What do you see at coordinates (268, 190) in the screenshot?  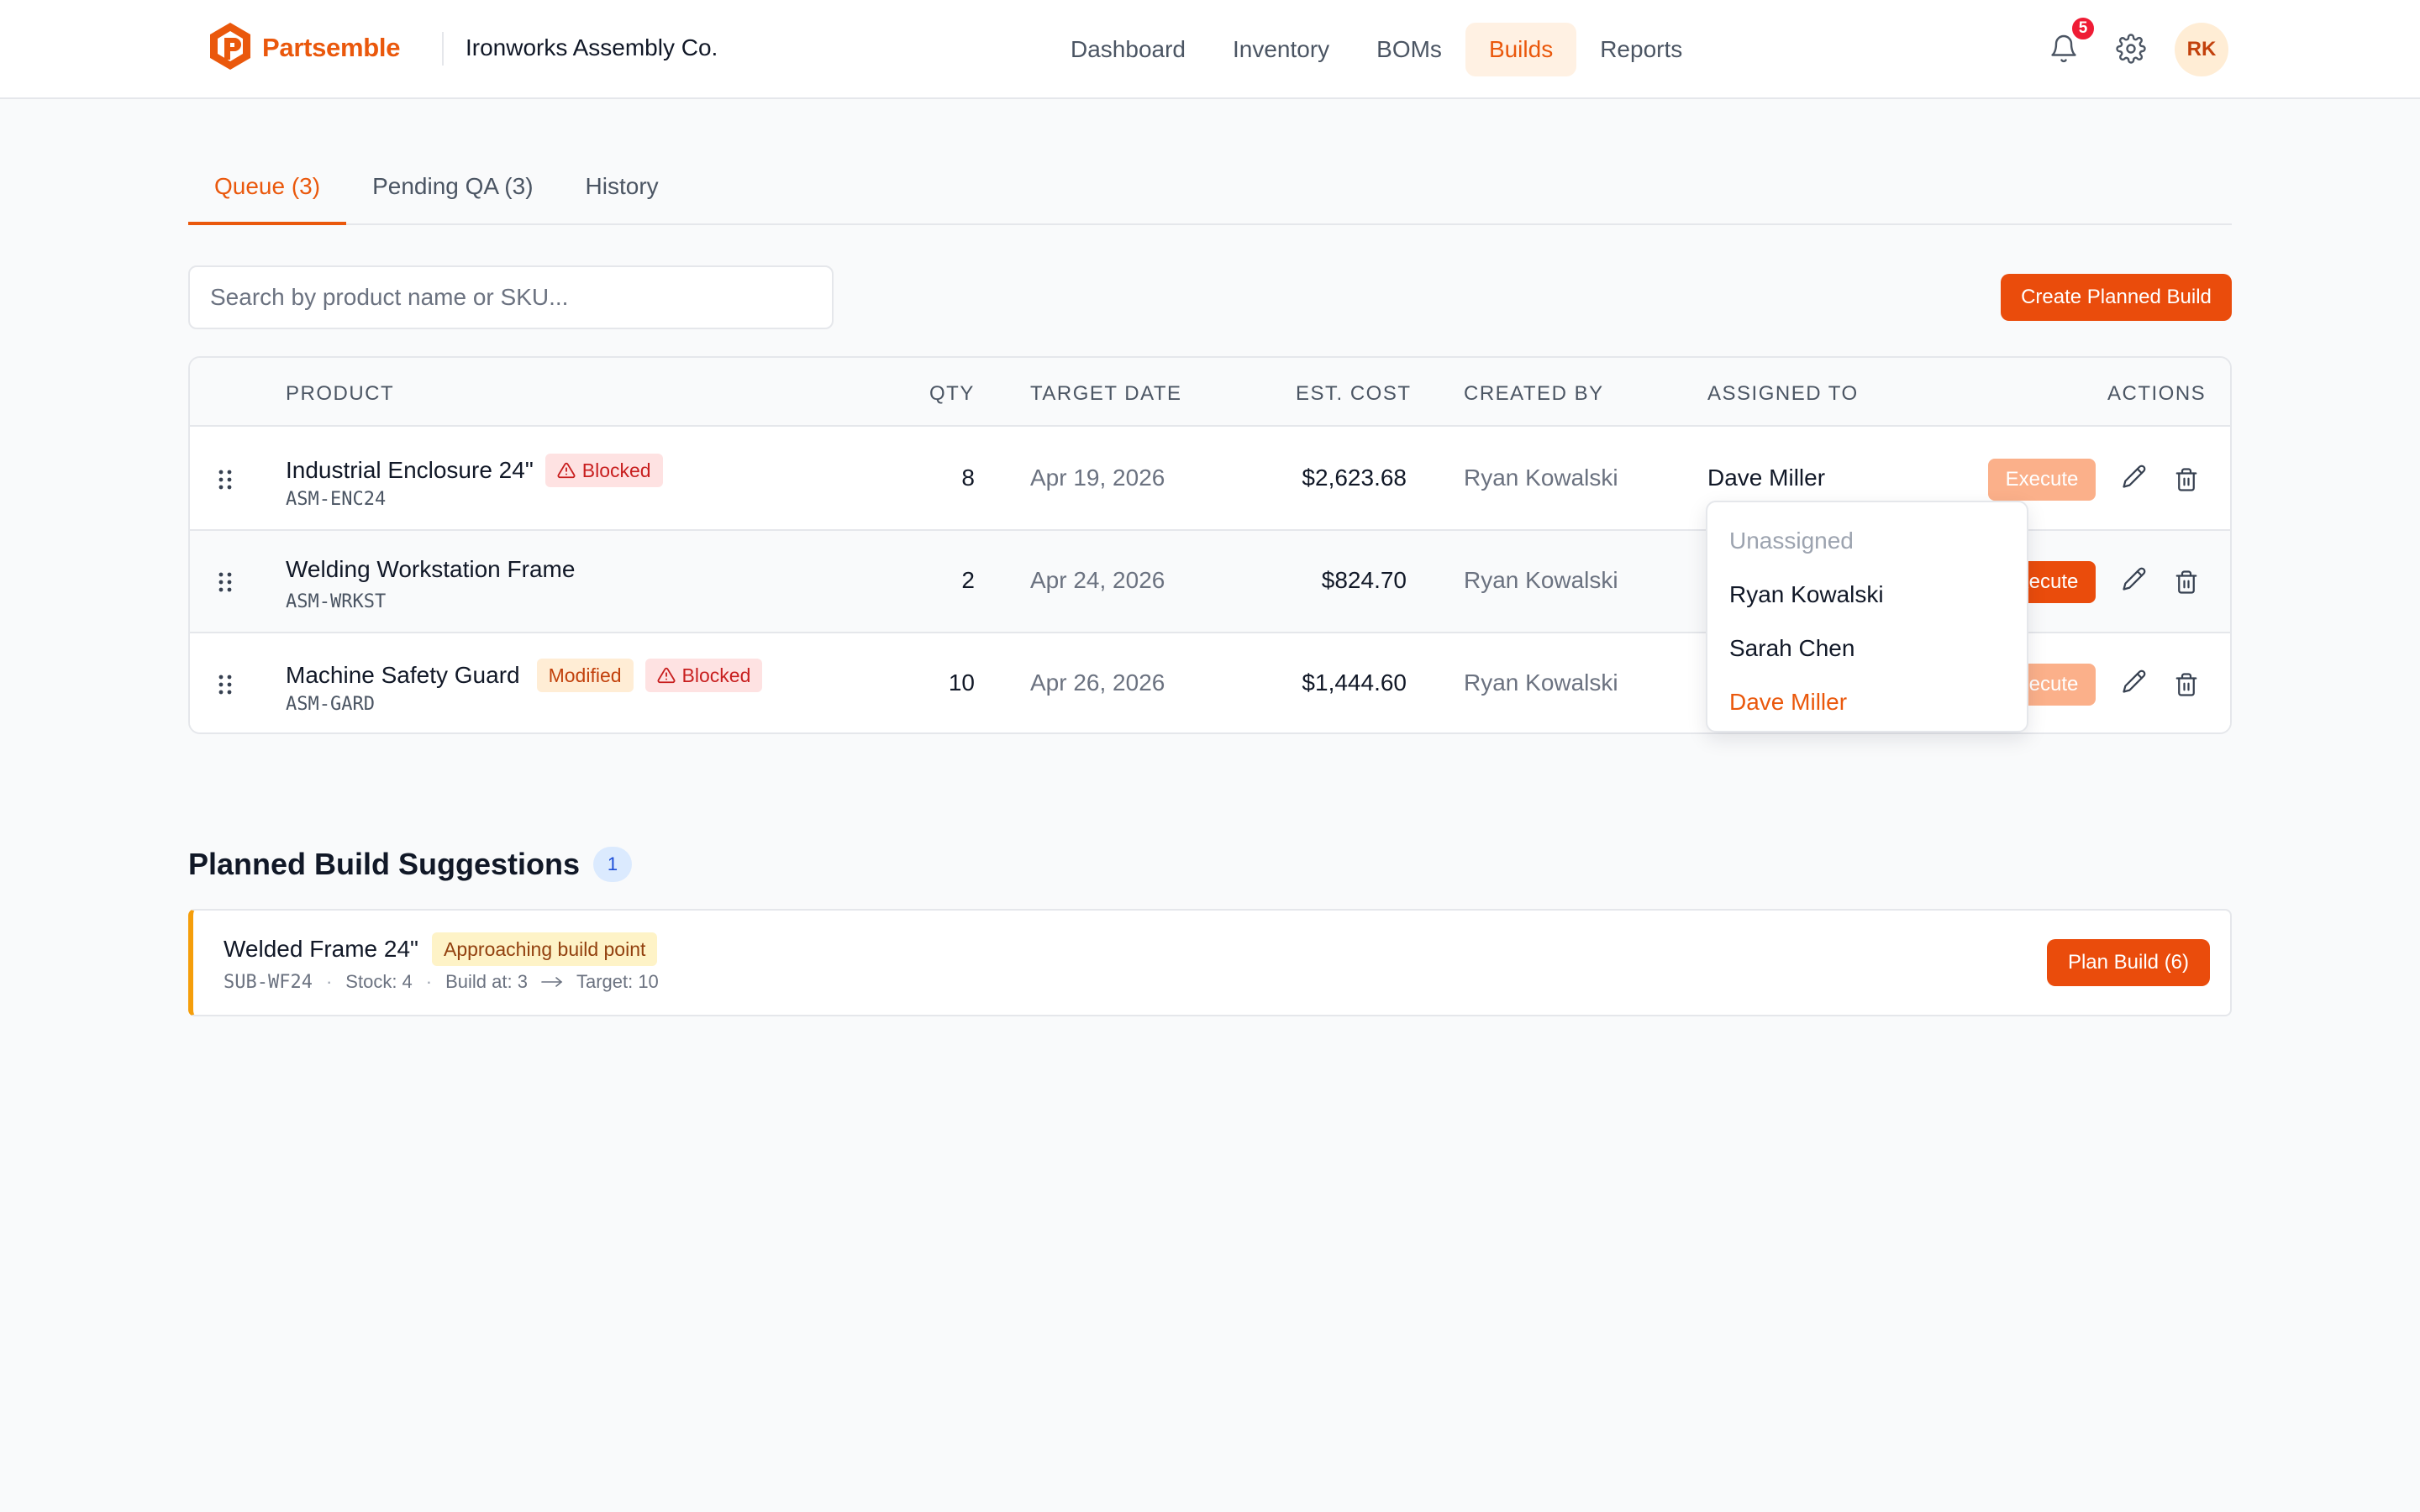 I see `tab-queue: Queue (3)` at bounding box center [268, 190].